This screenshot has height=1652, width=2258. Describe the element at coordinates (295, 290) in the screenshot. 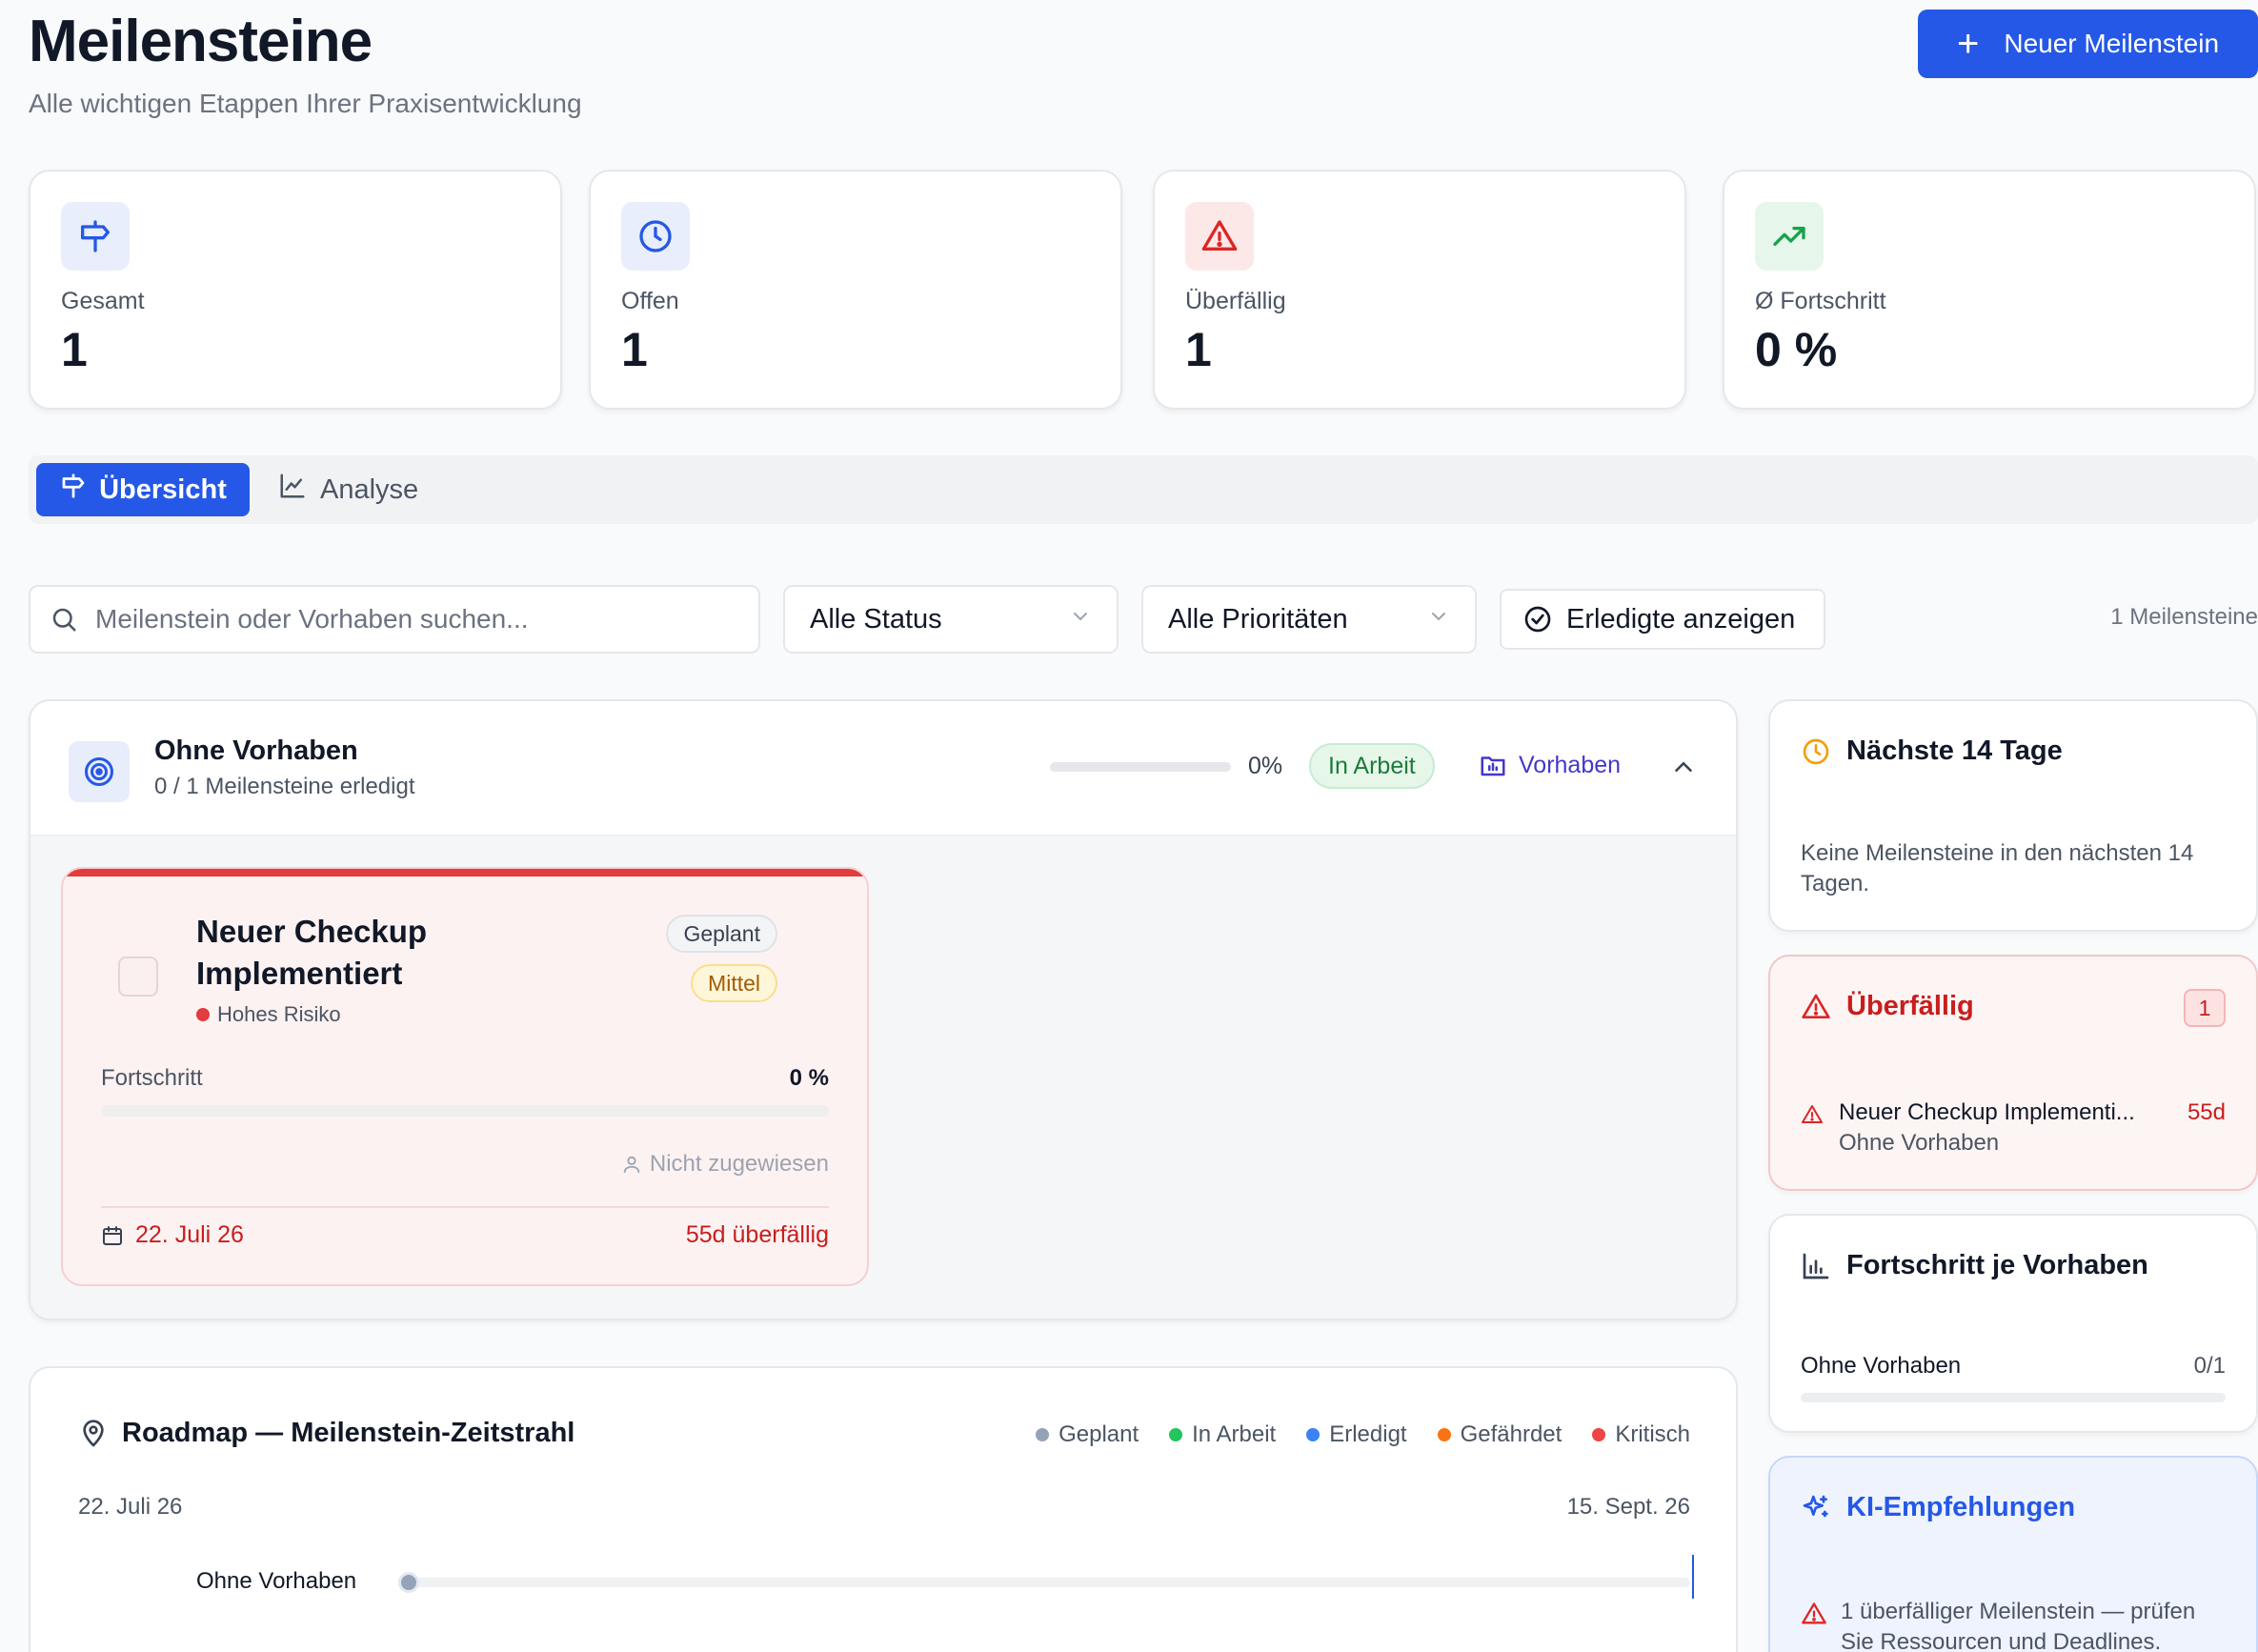

I see `stat-card-total: Gesamt 1` at that location.